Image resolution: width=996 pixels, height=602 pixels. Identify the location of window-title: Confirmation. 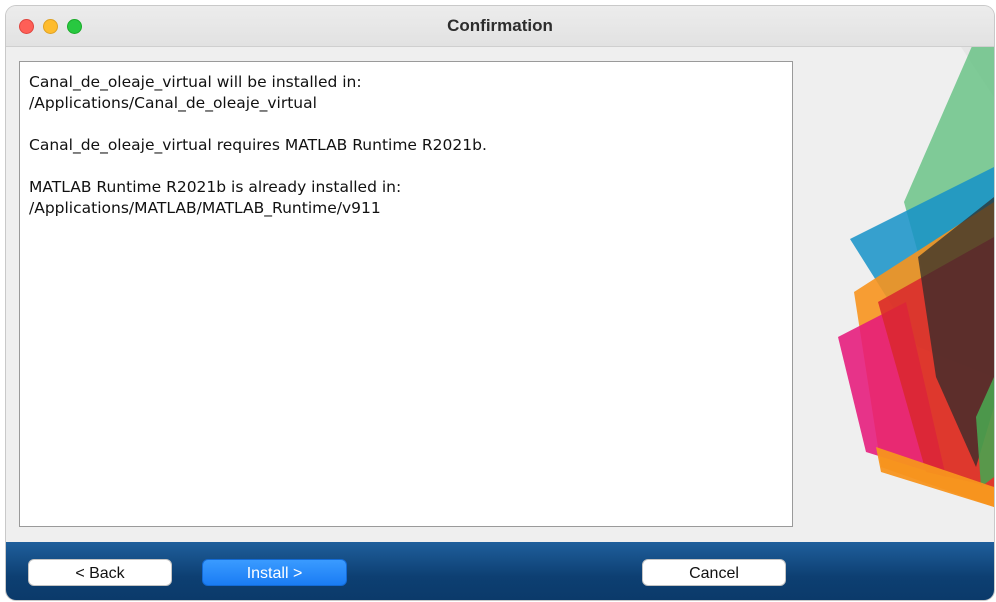
(500, 25).